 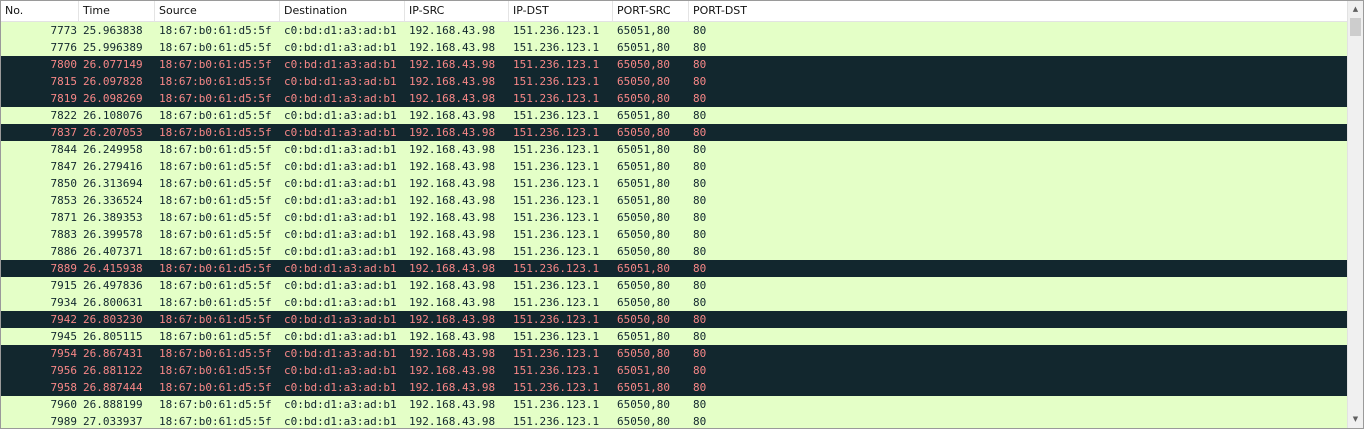 I want to click on scrollbar-thumb, so click(x=1355, y=27).